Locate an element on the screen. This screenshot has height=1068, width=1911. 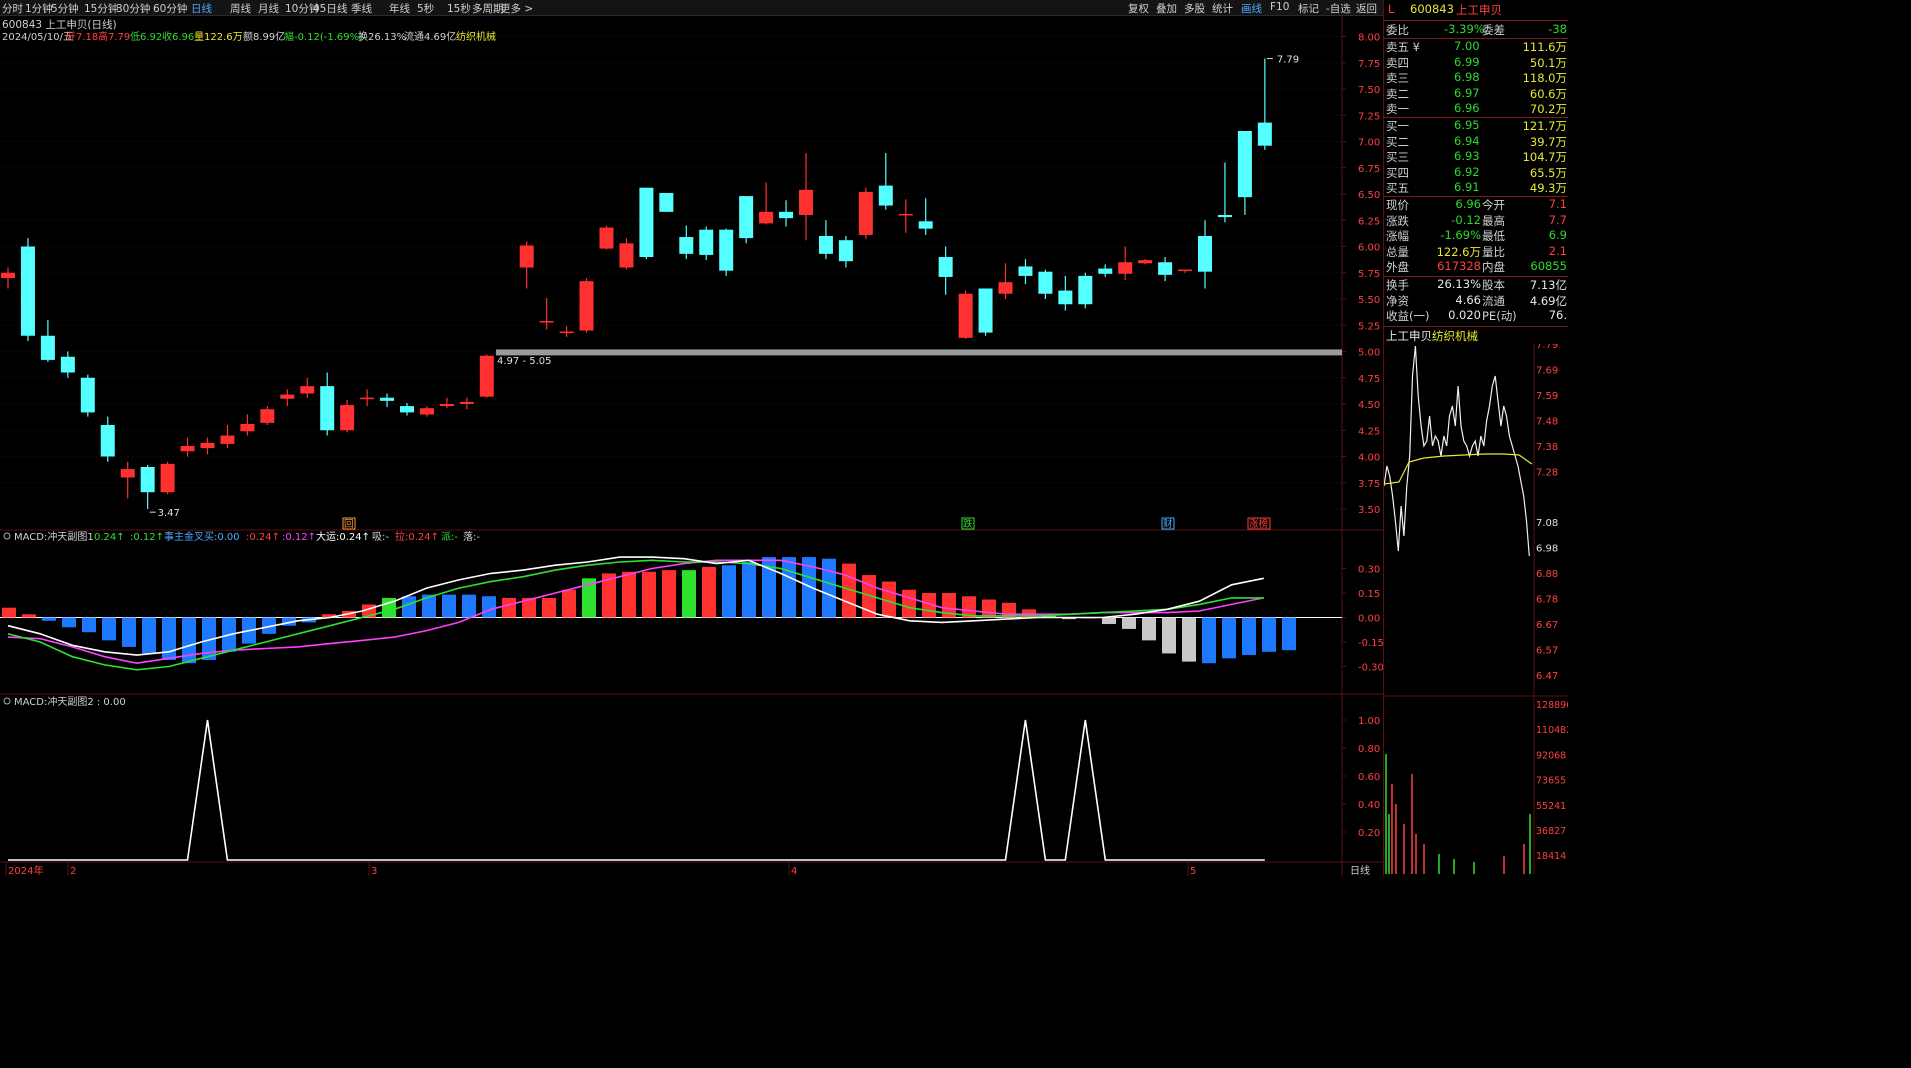
mini-y-tick: 6.57 is located at coordinates (1547, 651).